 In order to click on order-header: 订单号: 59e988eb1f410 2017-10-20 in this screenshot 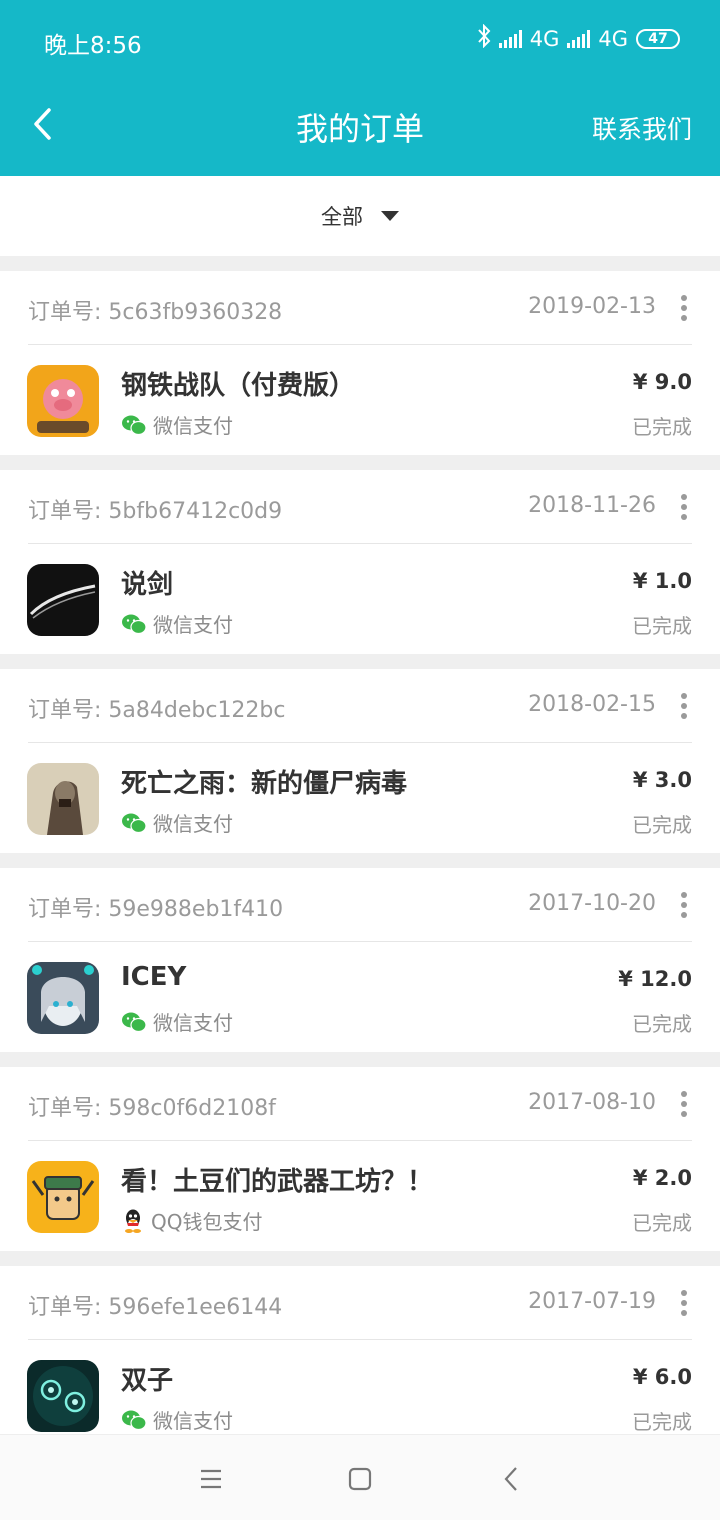, I will do `click(360, 905)`.